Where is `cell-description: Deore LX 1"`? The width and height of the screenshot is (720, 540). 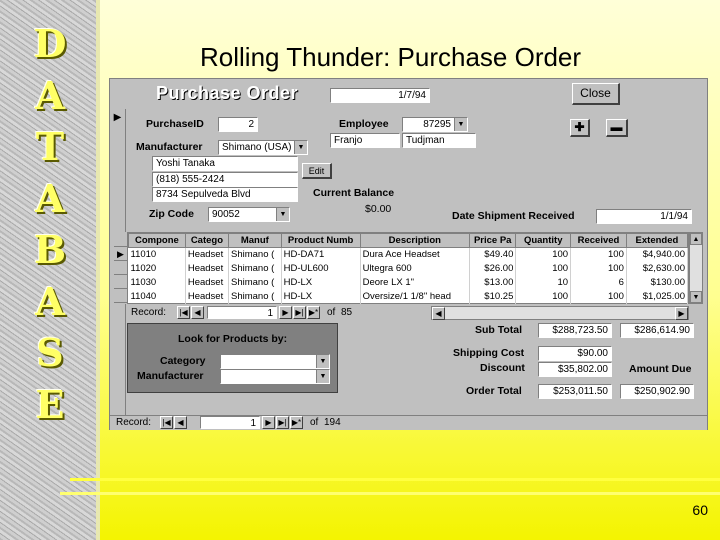 cell-description: Deore LX 1" is located at coordinates (415, 282).